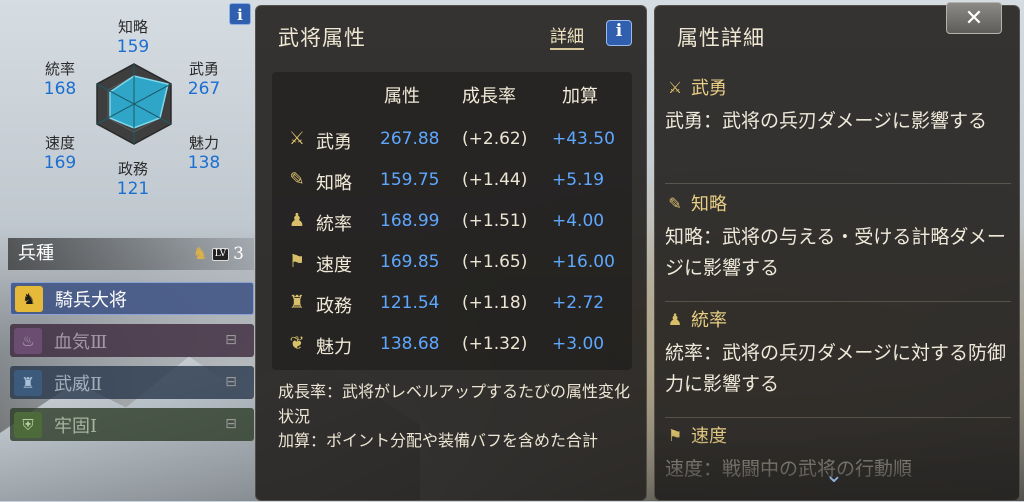  Describe the element at coordinates (132, 27) in the screenshot. I see `stat-label: 知略` at that location.